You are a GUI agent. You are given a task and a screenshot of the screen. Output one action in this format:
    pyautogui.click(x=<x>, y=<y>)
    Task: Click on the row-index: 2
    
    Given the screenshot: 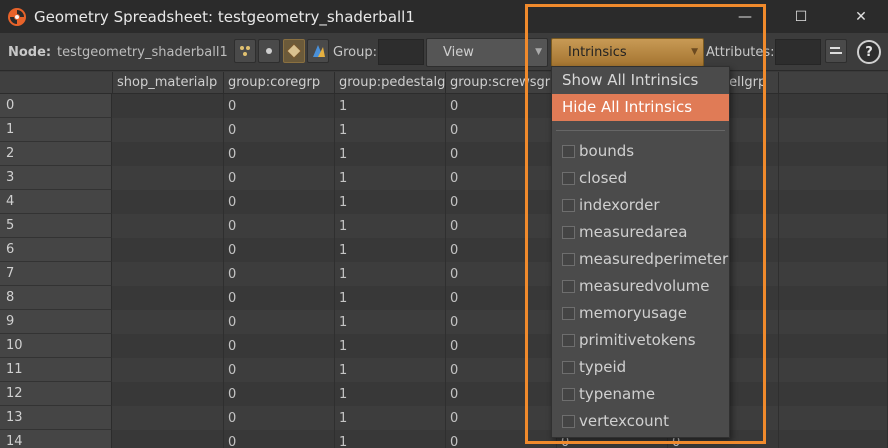 What is the action you would take?
    pyautogui.click(x=56, y=154)
    